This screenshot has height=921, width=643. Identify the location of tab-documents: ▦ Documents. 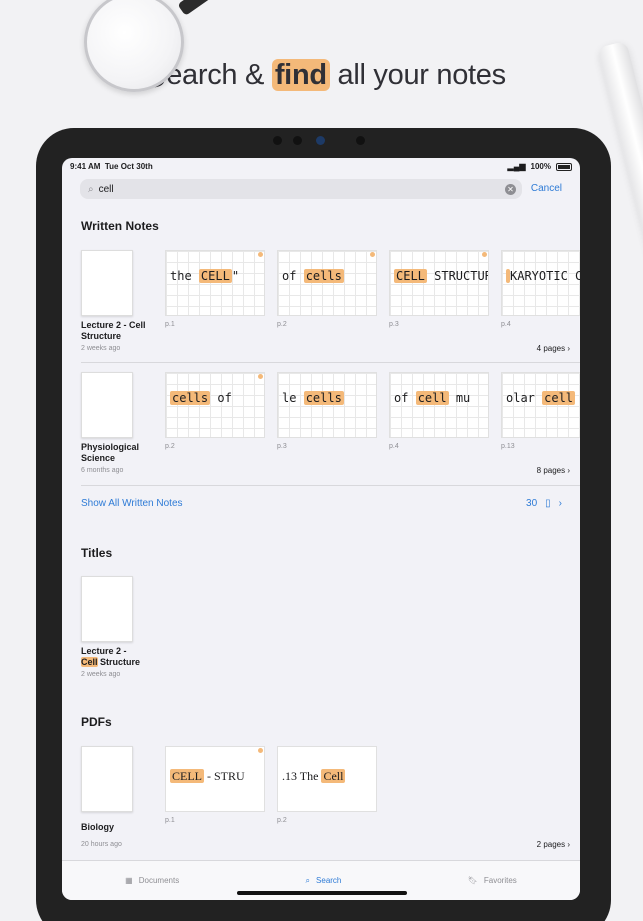
(152, 880).